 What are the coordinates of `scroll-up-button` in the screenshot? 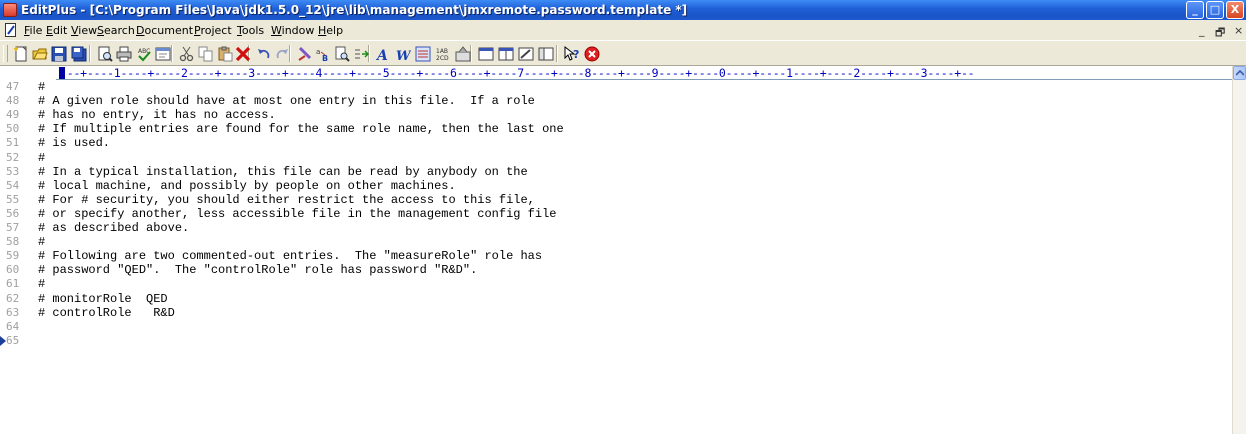 It's located at (1239, 73).